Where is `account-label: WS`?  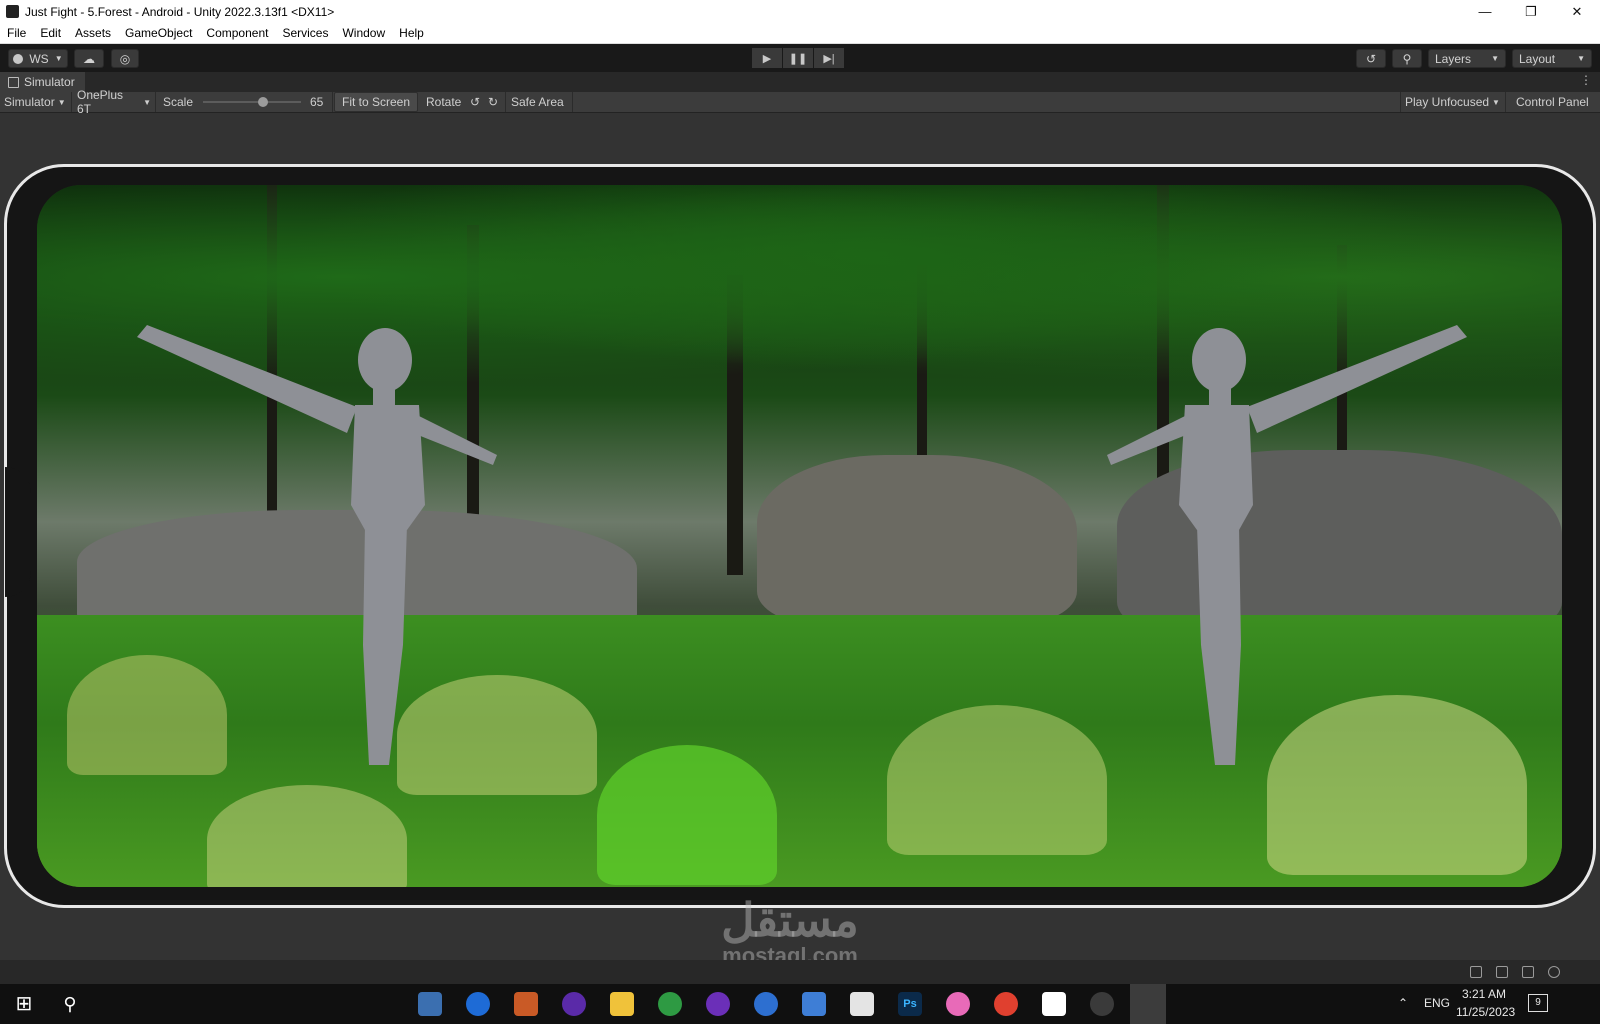 account-label: WS is located at coordinates (39, 58).